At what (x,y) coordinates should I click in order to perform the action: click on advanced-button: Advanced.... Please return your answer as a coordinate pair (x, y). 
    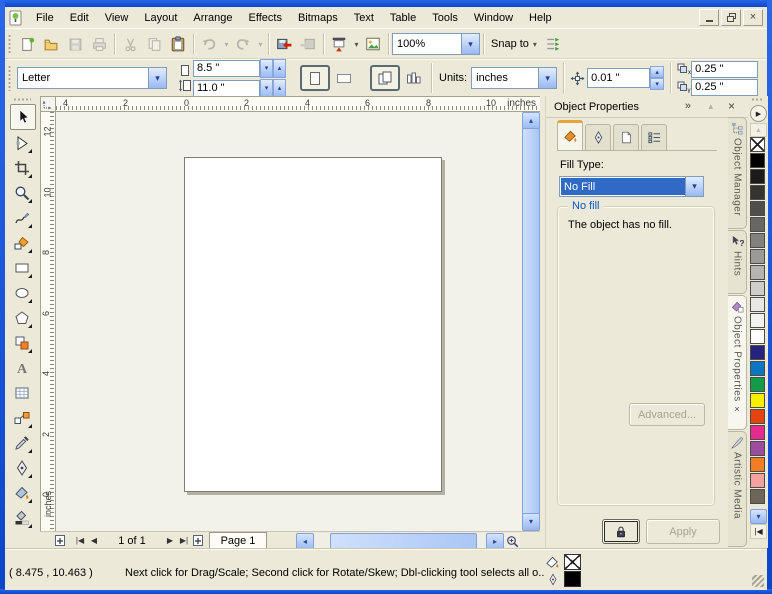
    Looking at the image, I should click on (667, 414).